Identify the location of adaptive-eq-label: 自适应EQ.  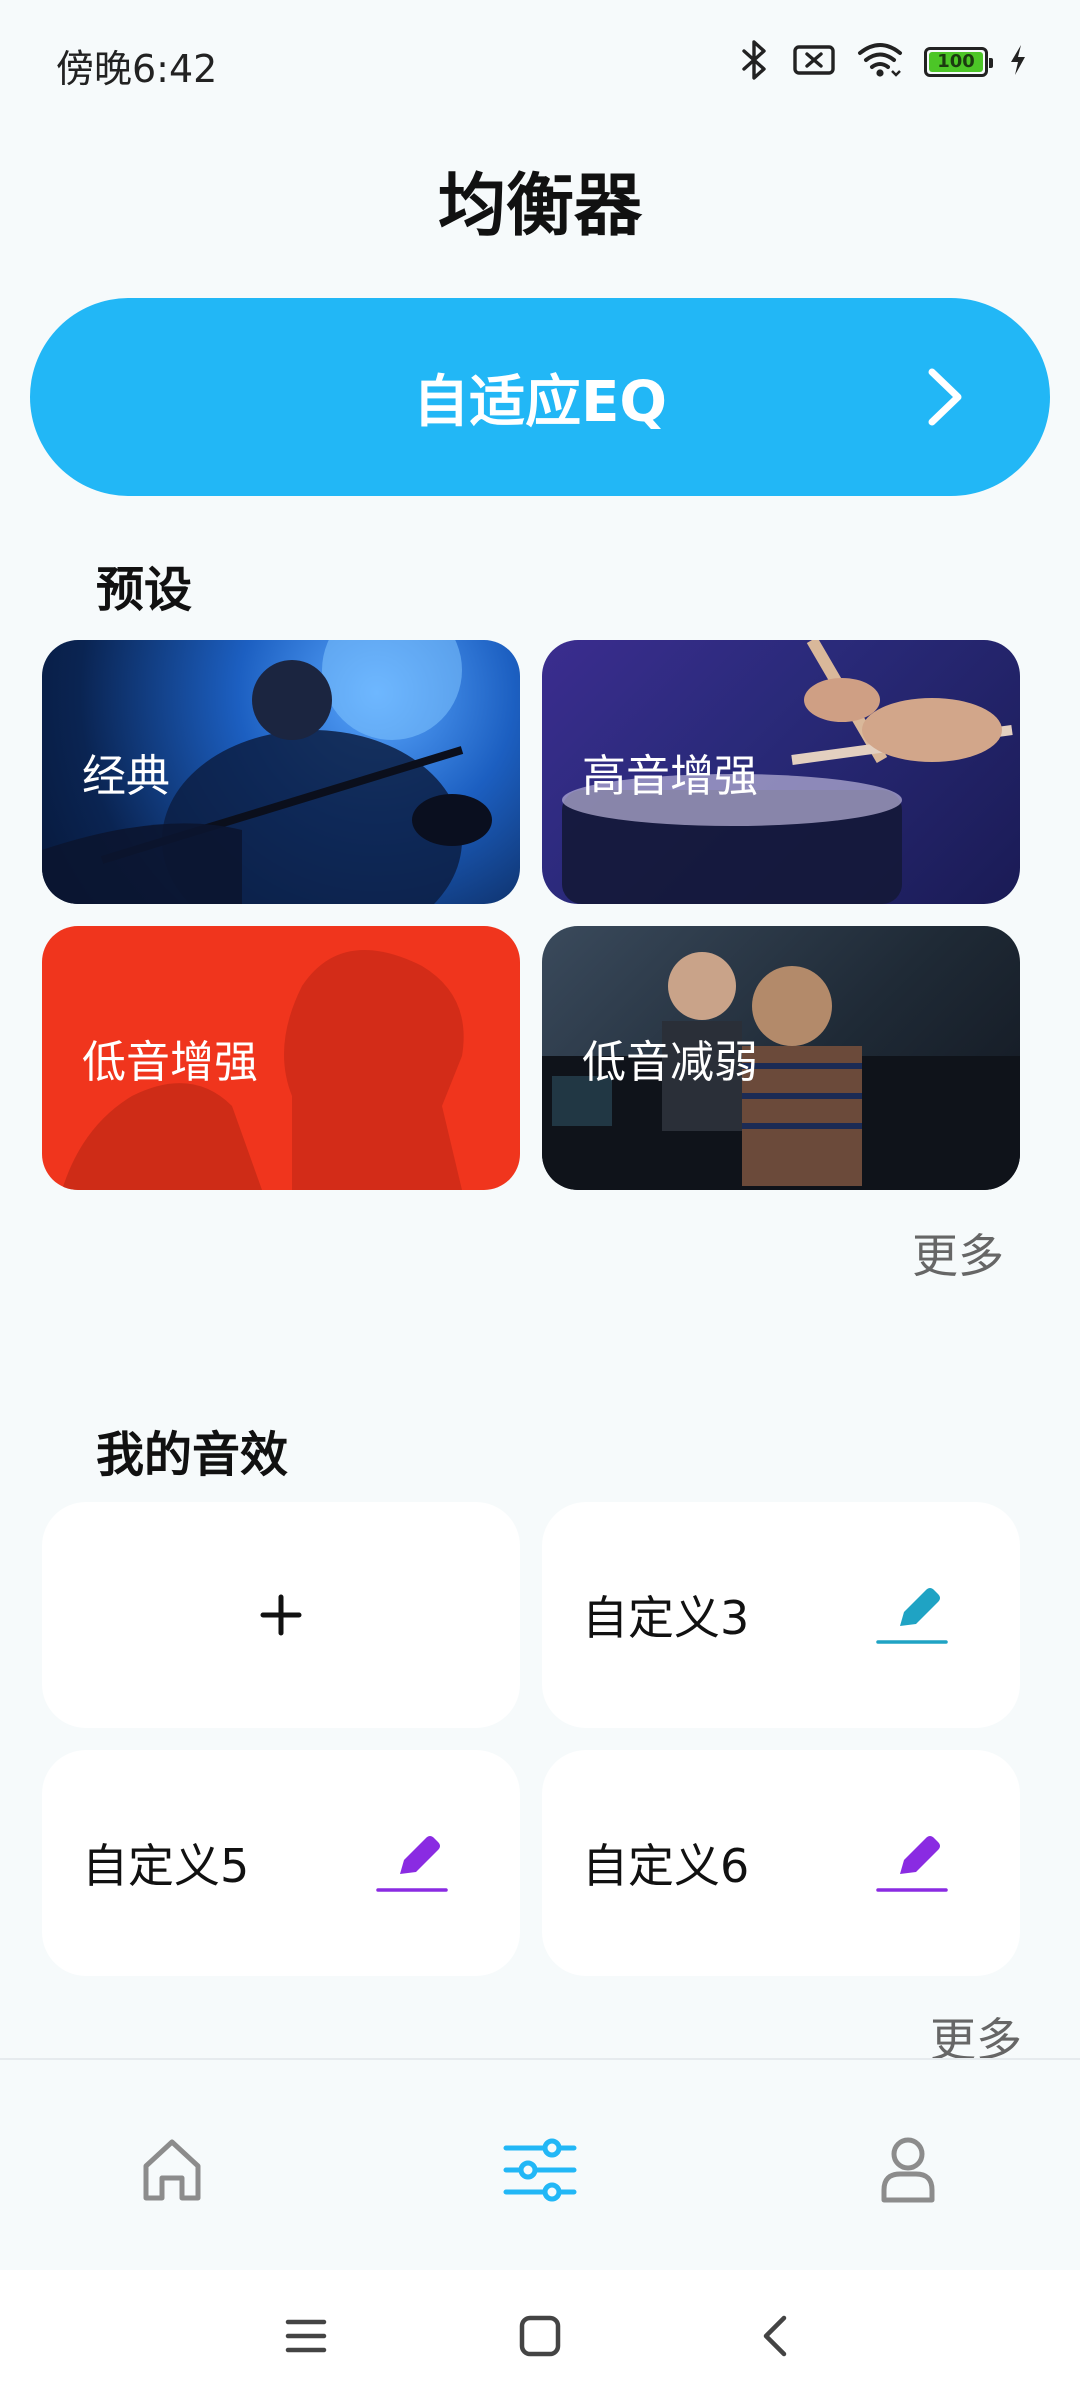
(540, 402).